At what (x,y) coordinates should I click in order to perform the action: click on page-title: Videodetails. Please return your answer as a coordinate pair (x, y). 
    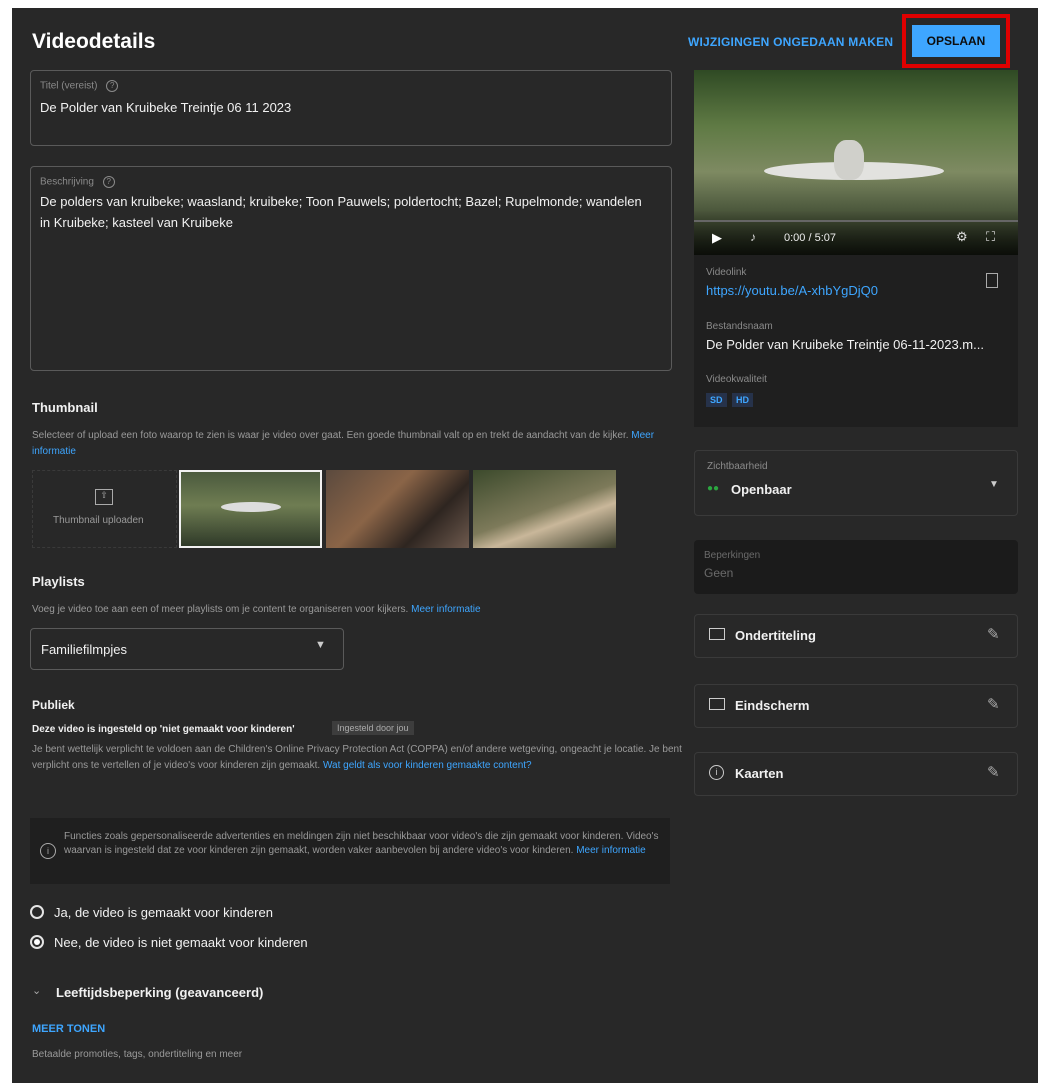
    Looking at the image, I should click on (94, 41).